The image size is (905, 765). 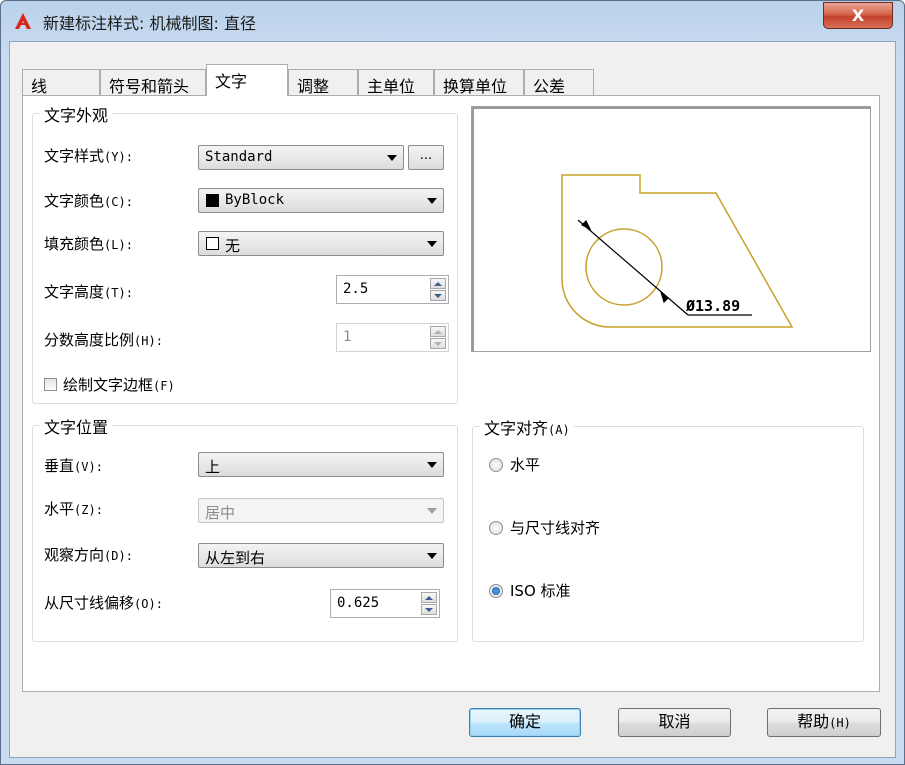 I want to click on help-key: (H), so click(x=840, y=723).